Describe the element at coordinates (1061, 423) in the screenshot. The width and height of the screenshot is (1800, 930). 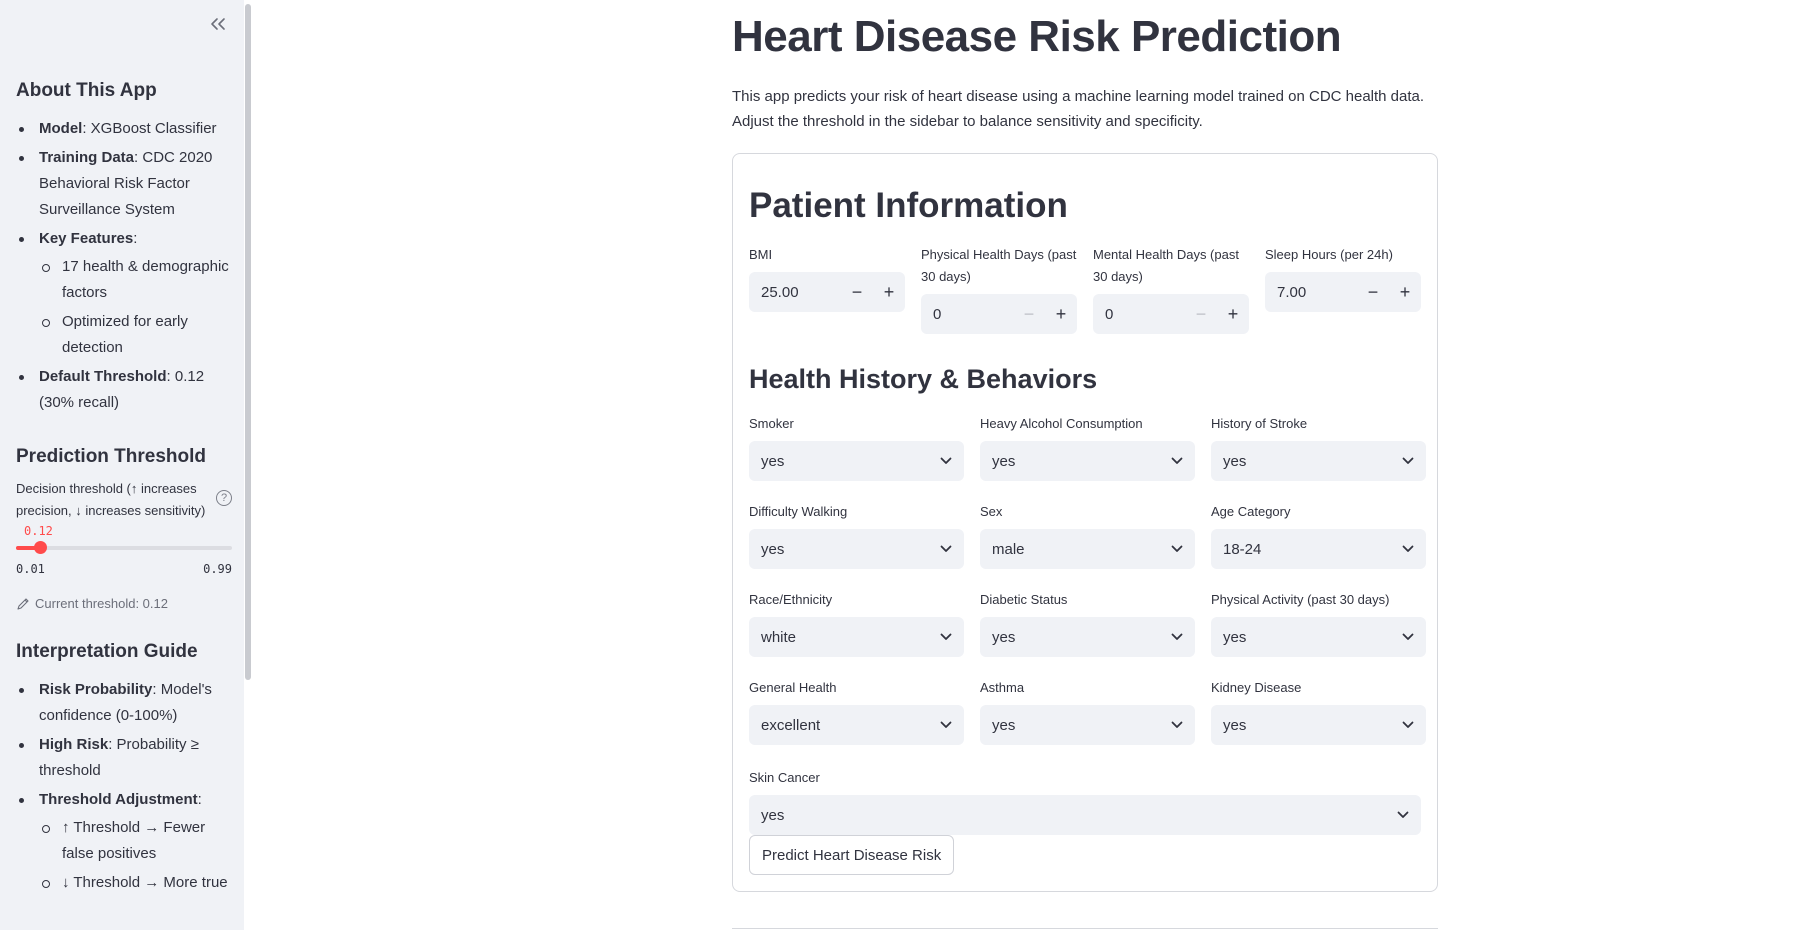
I see `field-label: Heavy Alcohol Consumption` at that location.